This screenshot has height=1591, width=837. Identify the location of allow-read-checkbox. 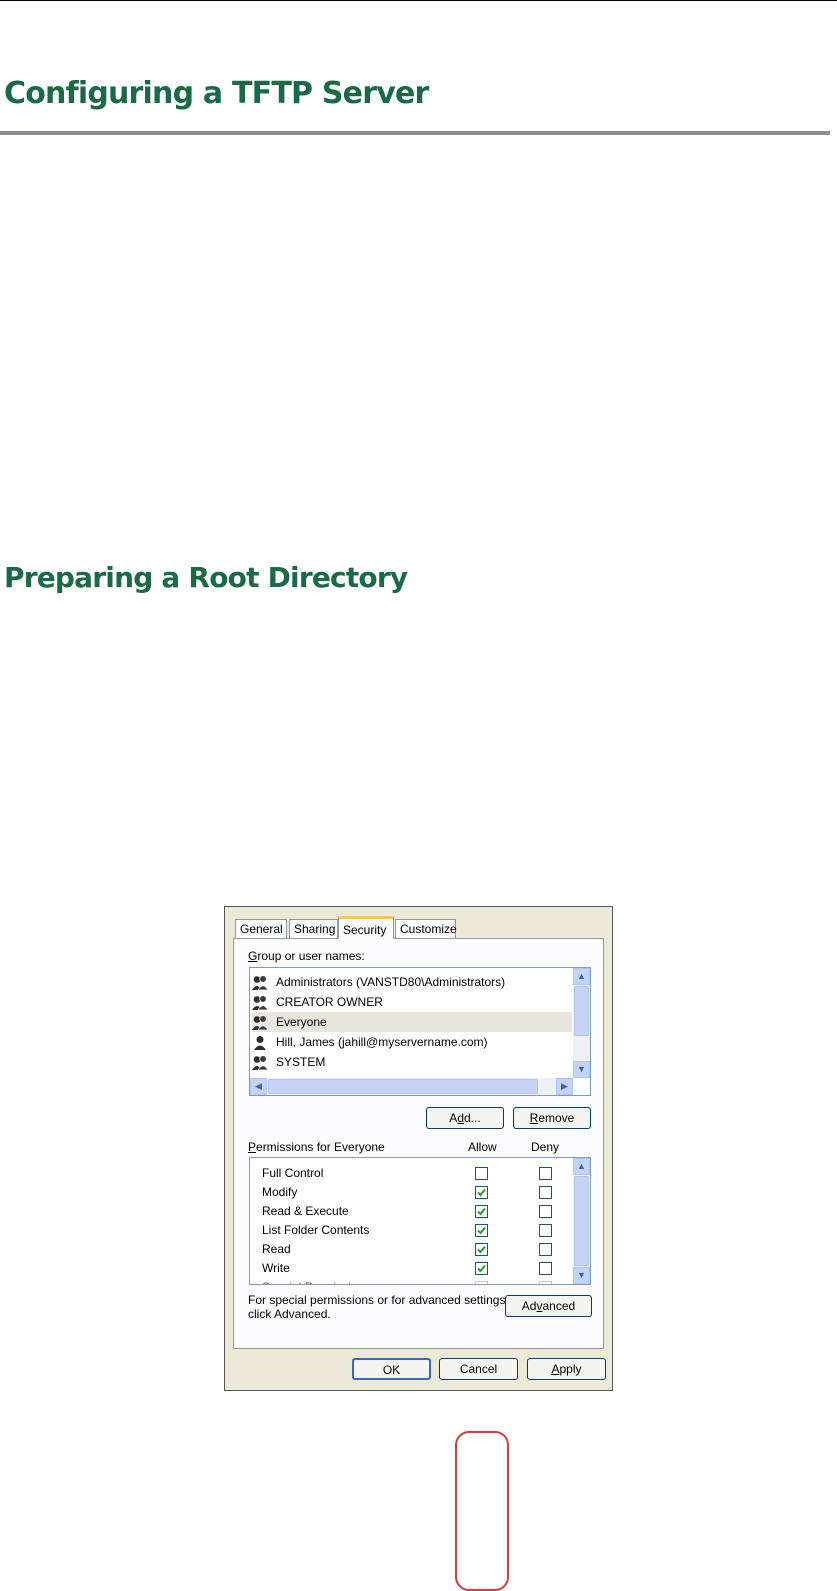
(481, 1249).